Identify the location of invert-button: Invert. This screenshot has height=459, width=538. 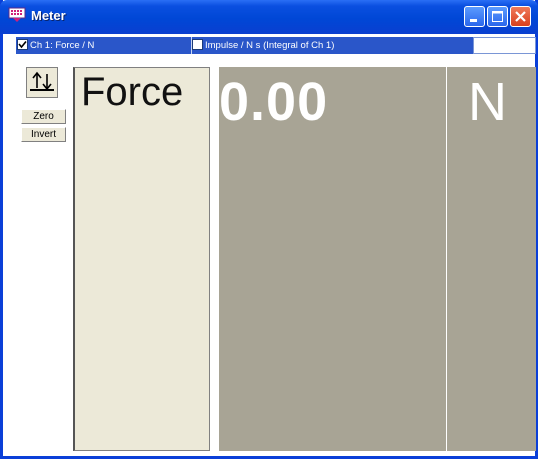
(43, 134).